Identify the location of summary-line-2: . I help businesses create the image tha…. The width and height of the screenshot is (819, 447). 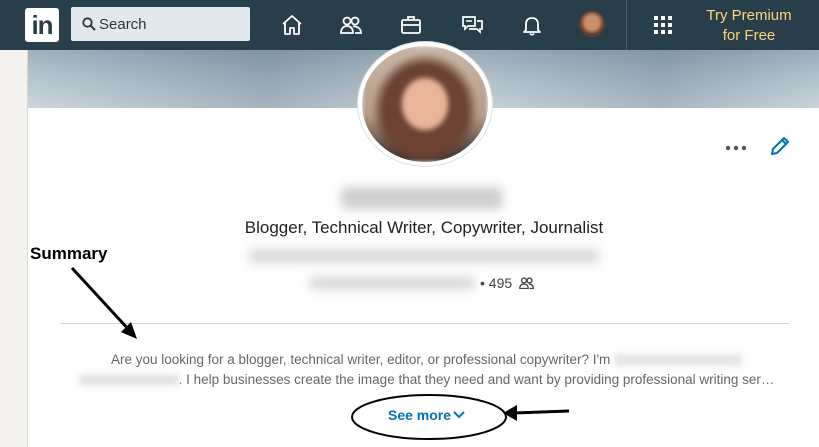
(476, 379).